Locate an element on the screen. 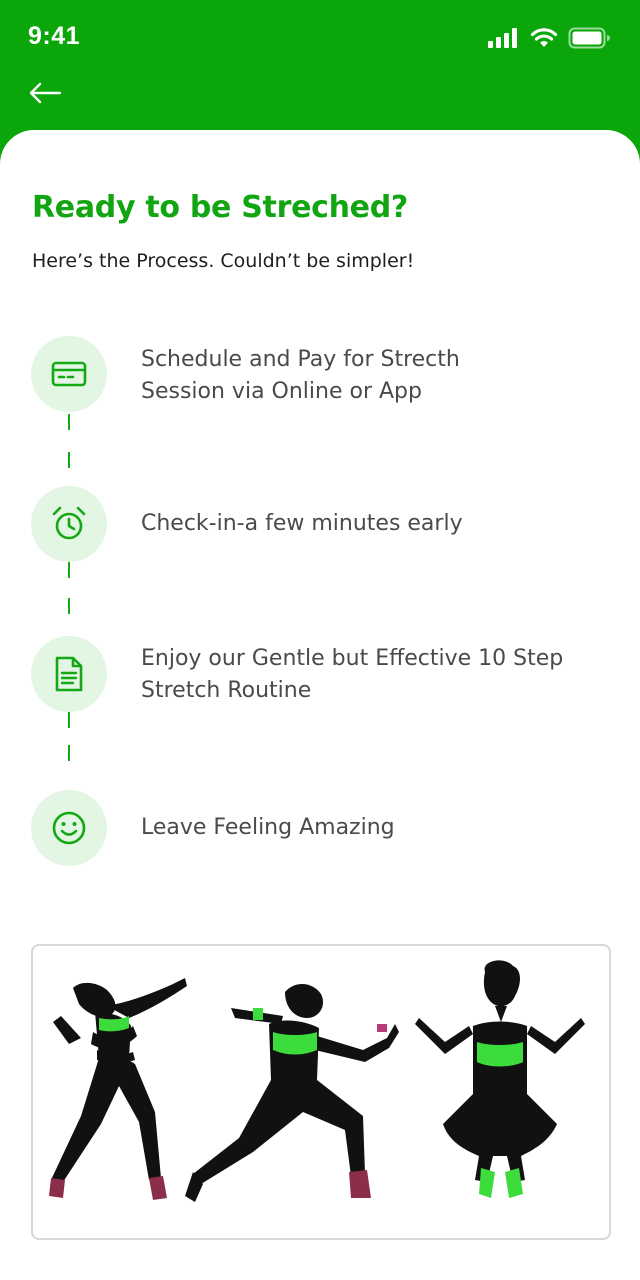 The height and width of the screenshot is (1280, 640). page-title: Ready to be Streched? is located at coordinates (220, 207).